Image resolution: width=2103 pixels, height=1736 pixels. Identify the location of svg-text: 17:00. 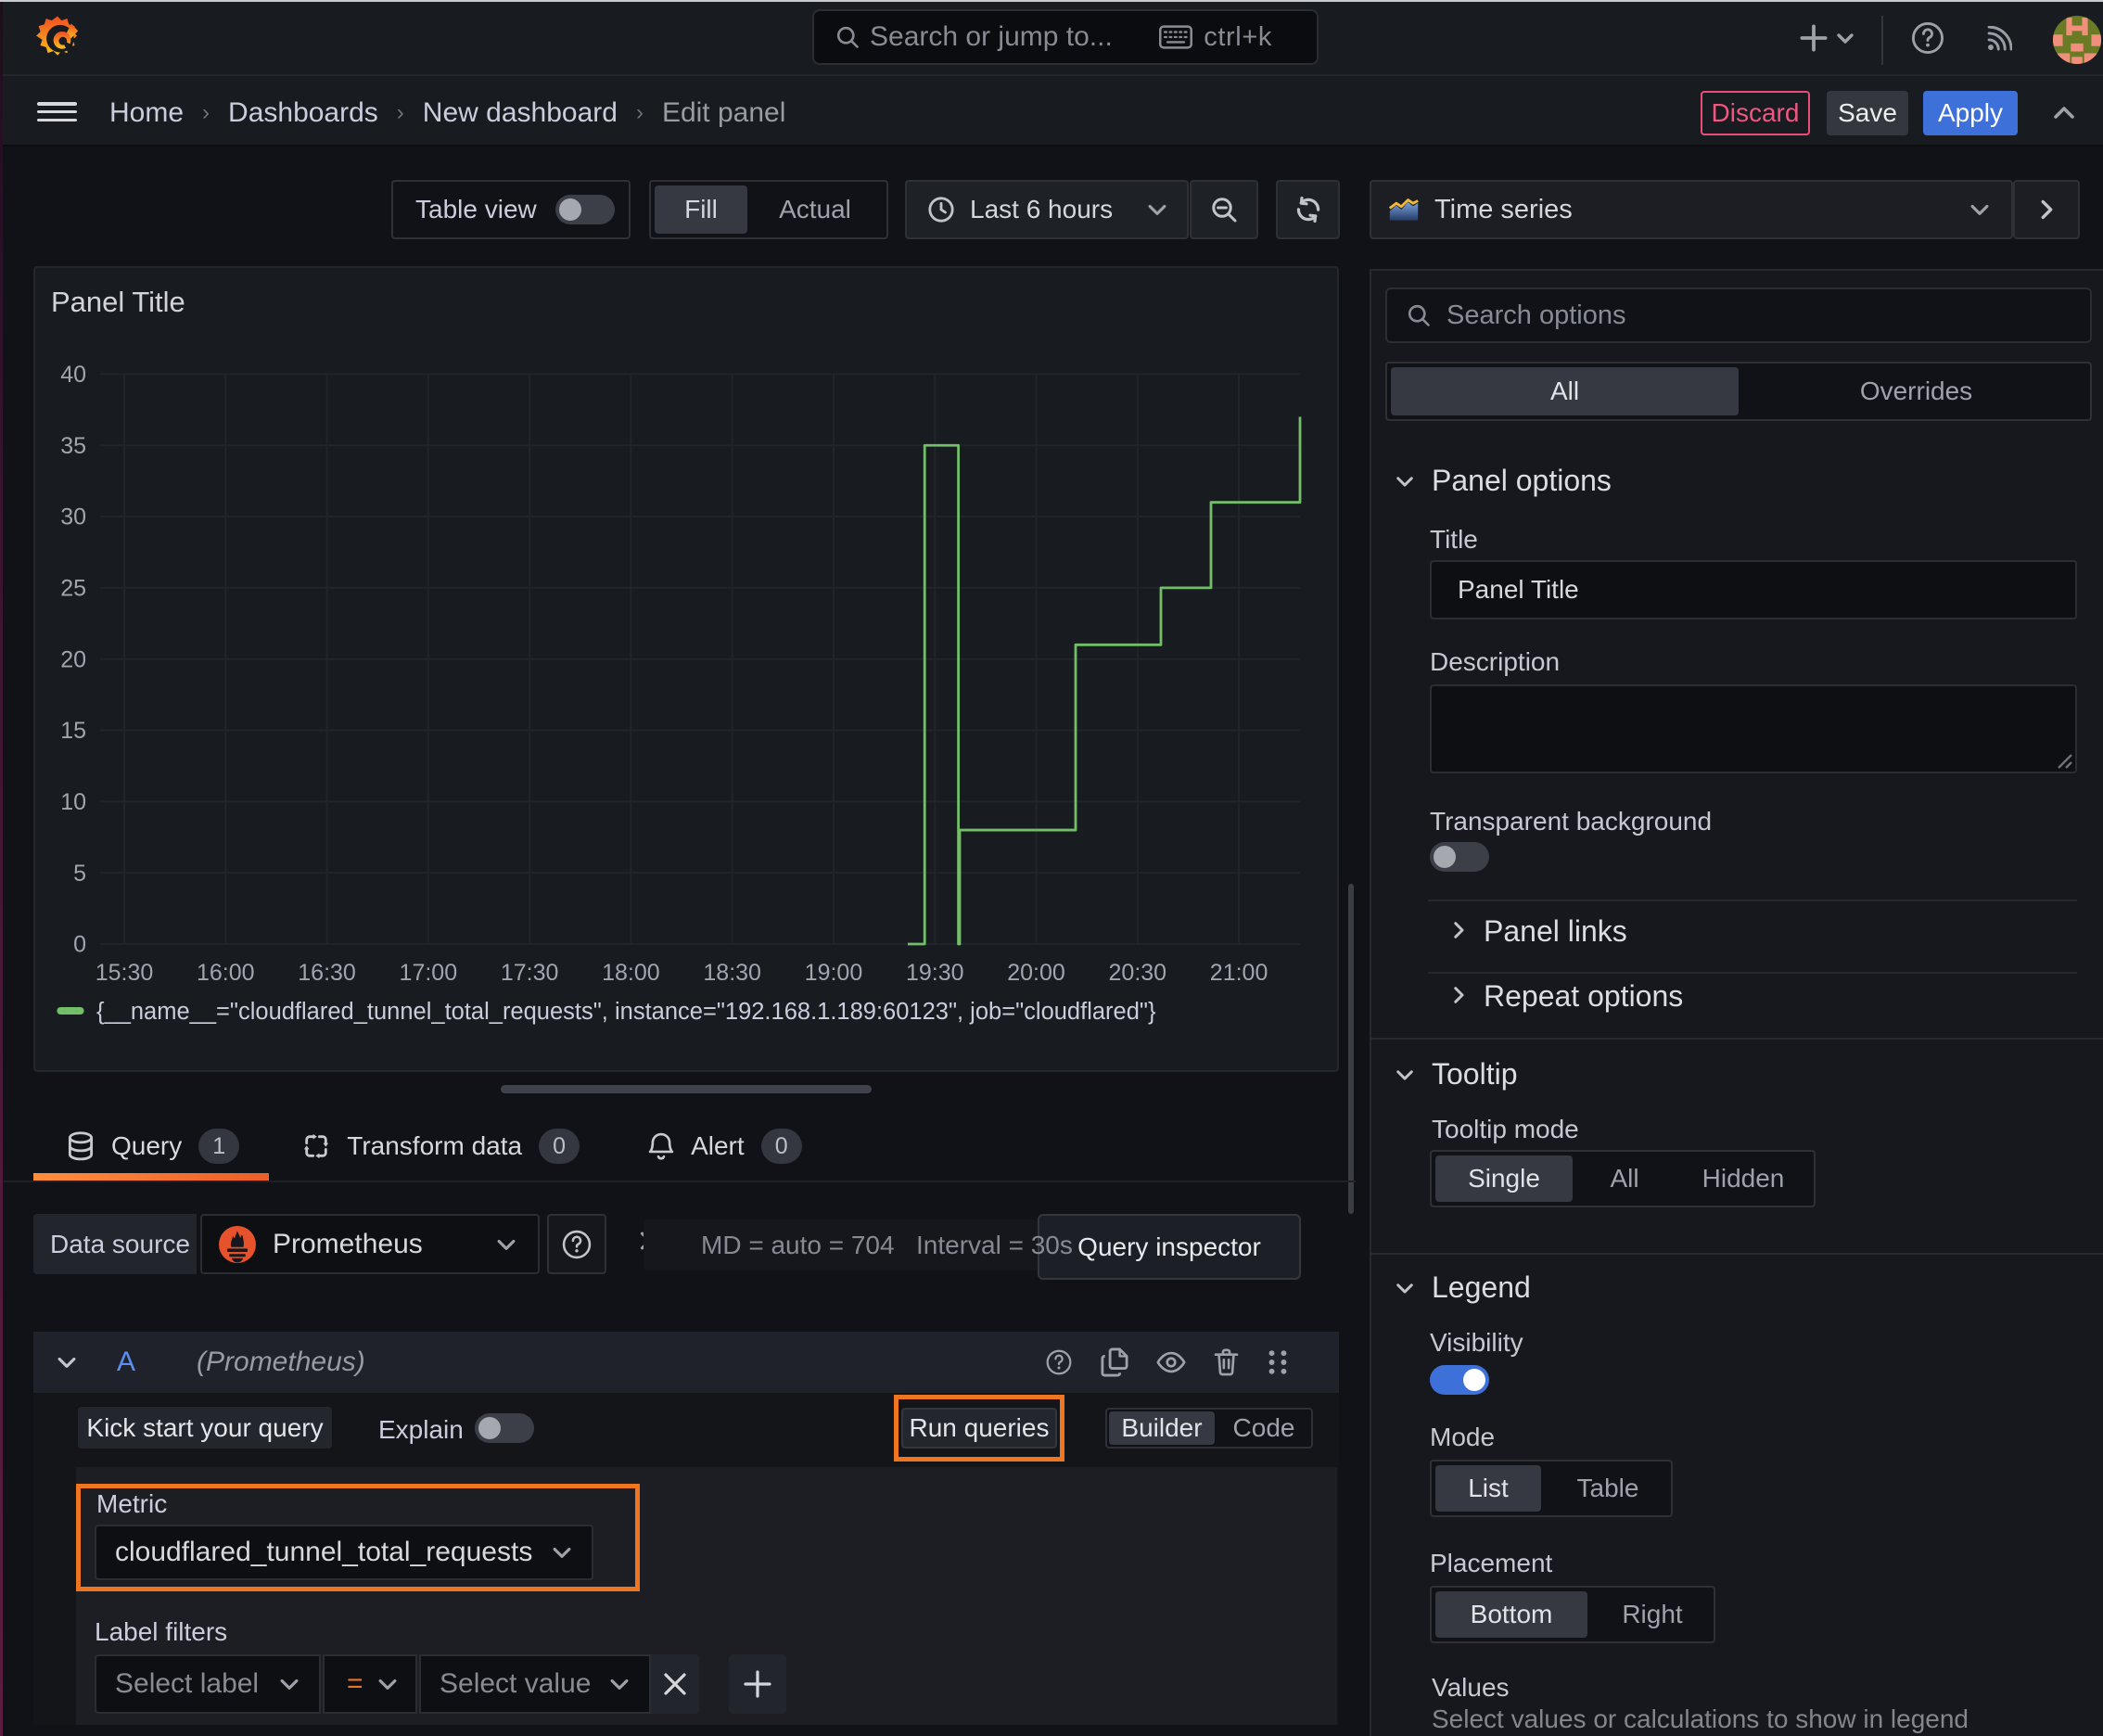
(429, 973).